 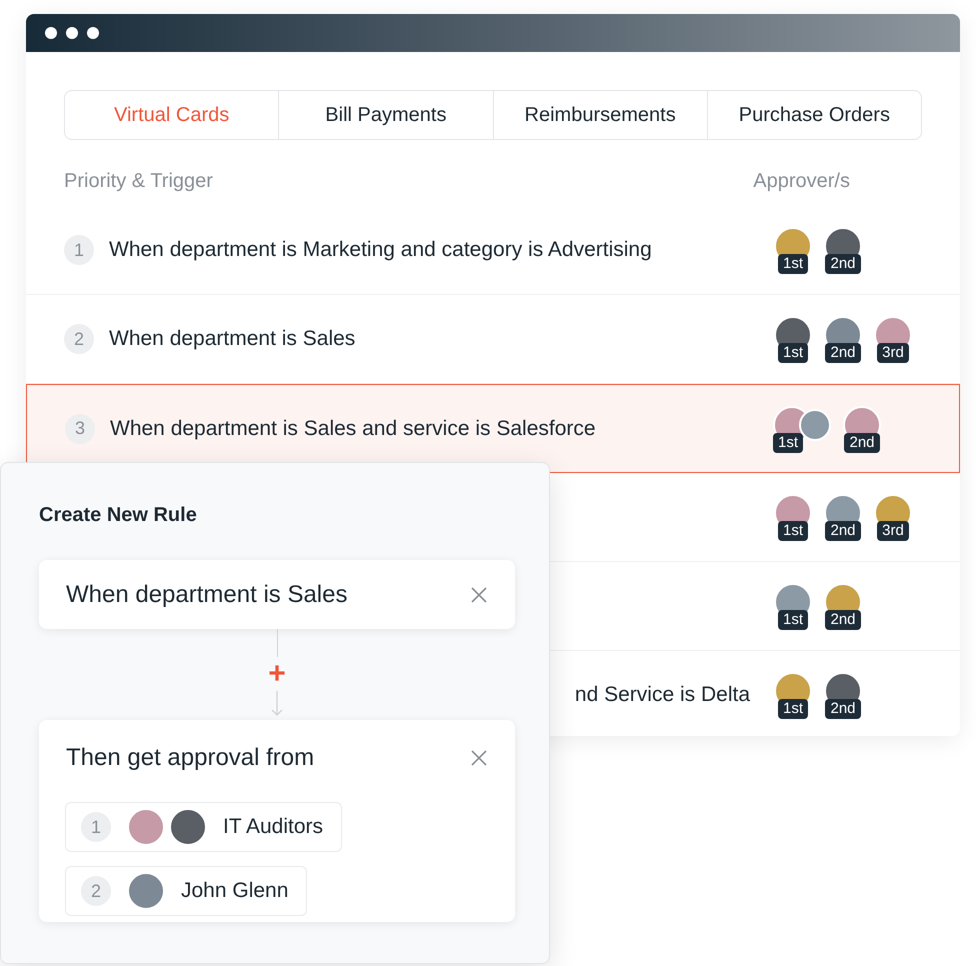 I want to click on condition-text: When department is Sales, so click(x=207, y=595).